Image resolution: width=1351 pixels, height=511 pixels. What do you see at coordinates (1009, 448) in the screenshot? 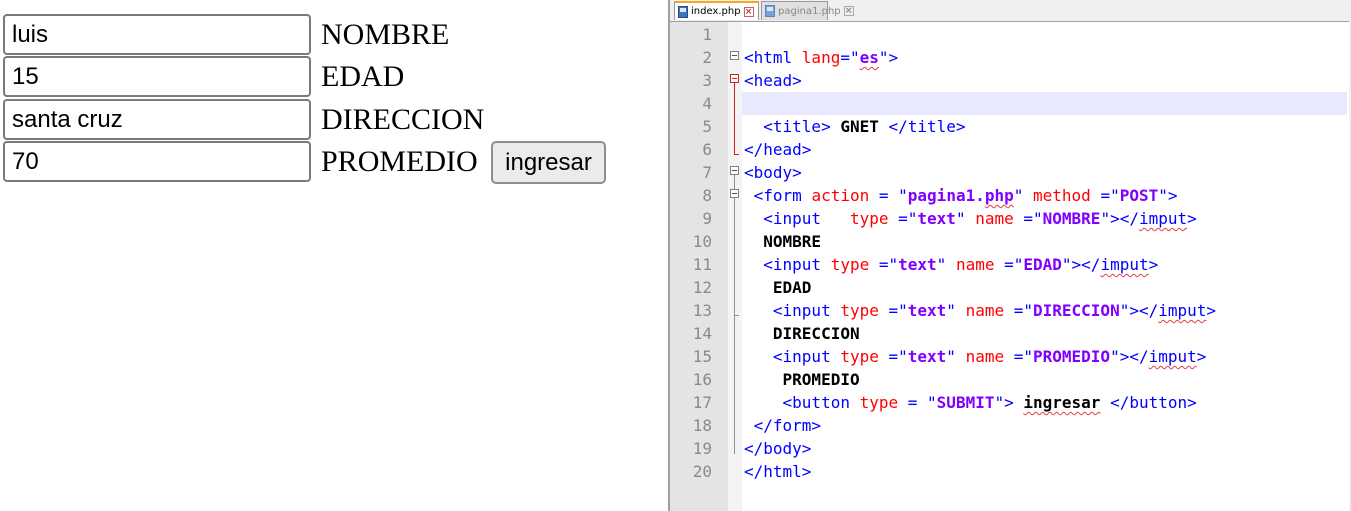
I see `code-line: 19 </body>` at bounding box center [1009, 448].